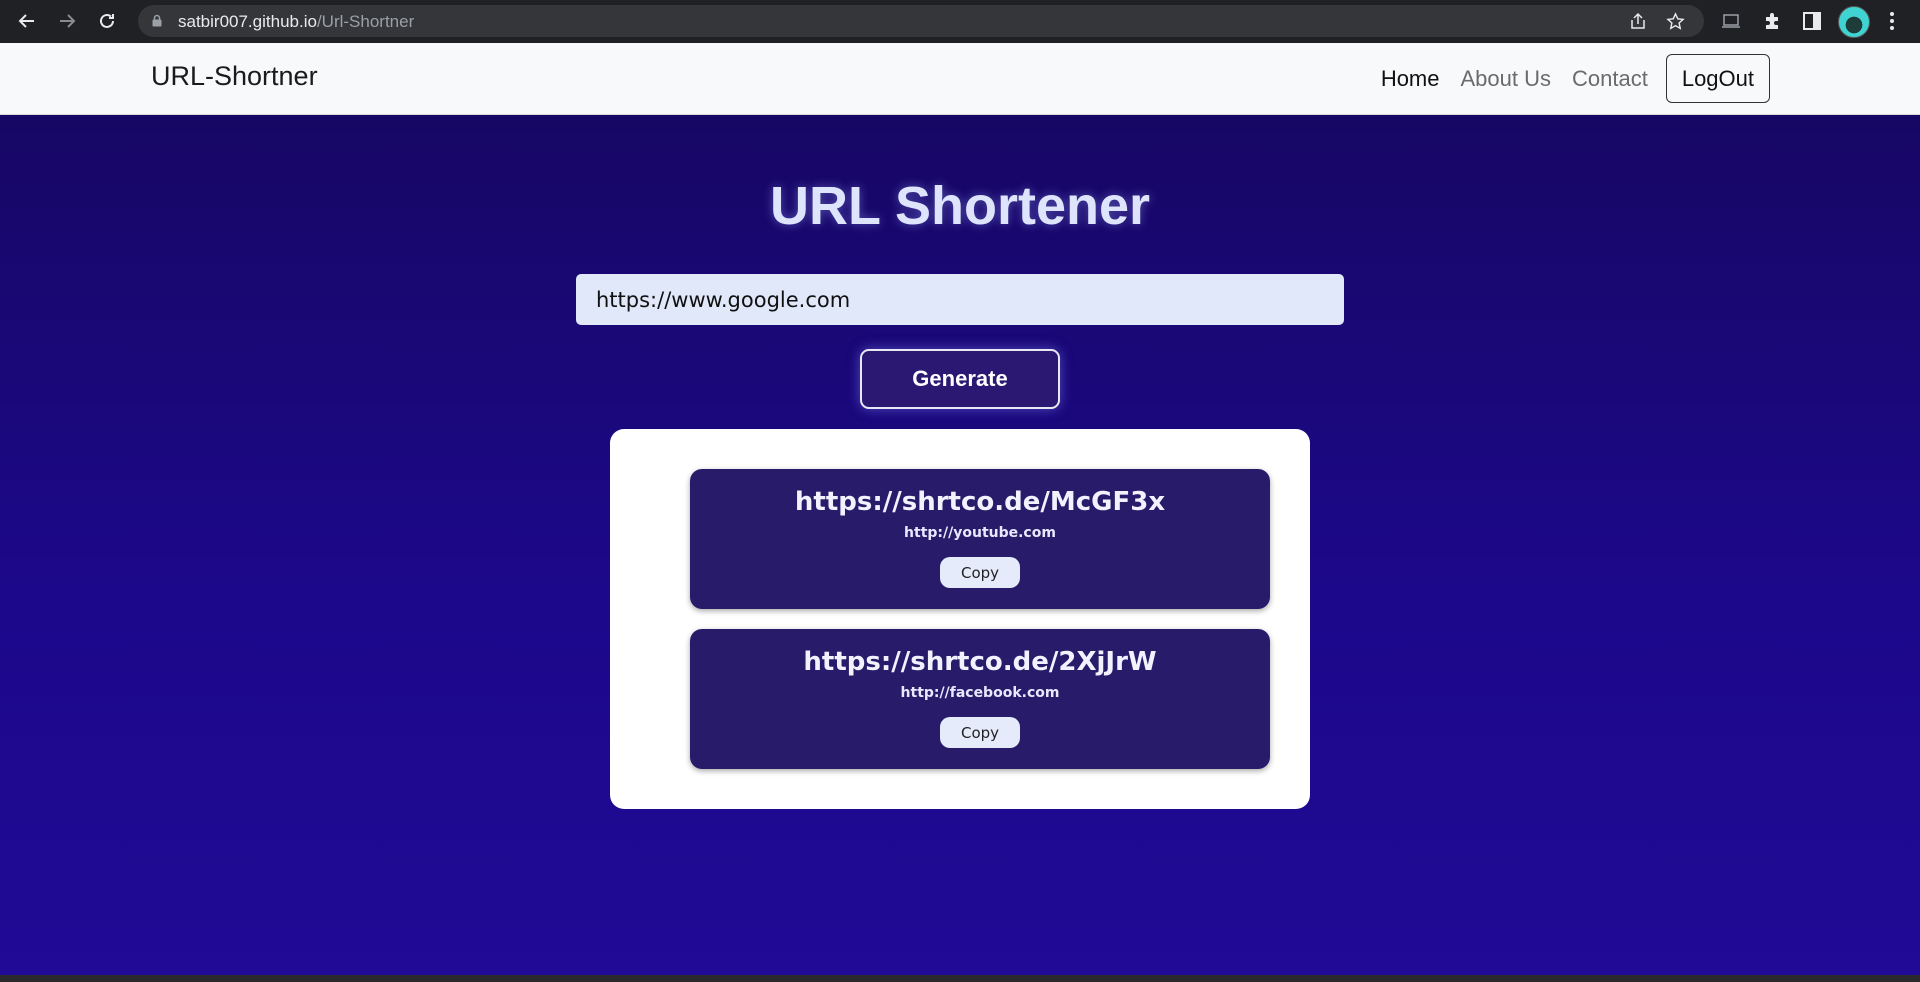 Image resolution: width=1920 pixels, height=982 pixels. What do you see at coordinates (980, 502) in the screenshot?
I see `short-url: https://shrtco.de/McGF3x` at bounding box center [980, 502].